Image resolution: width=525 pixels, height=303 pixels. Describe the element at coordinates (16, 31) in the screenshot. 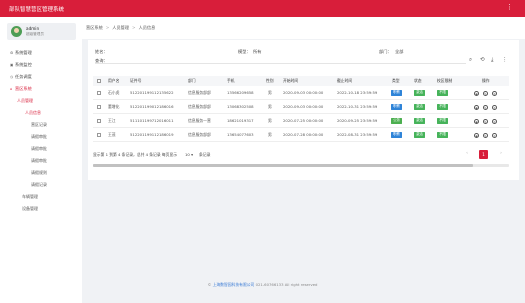

I see `avatar` at that location.